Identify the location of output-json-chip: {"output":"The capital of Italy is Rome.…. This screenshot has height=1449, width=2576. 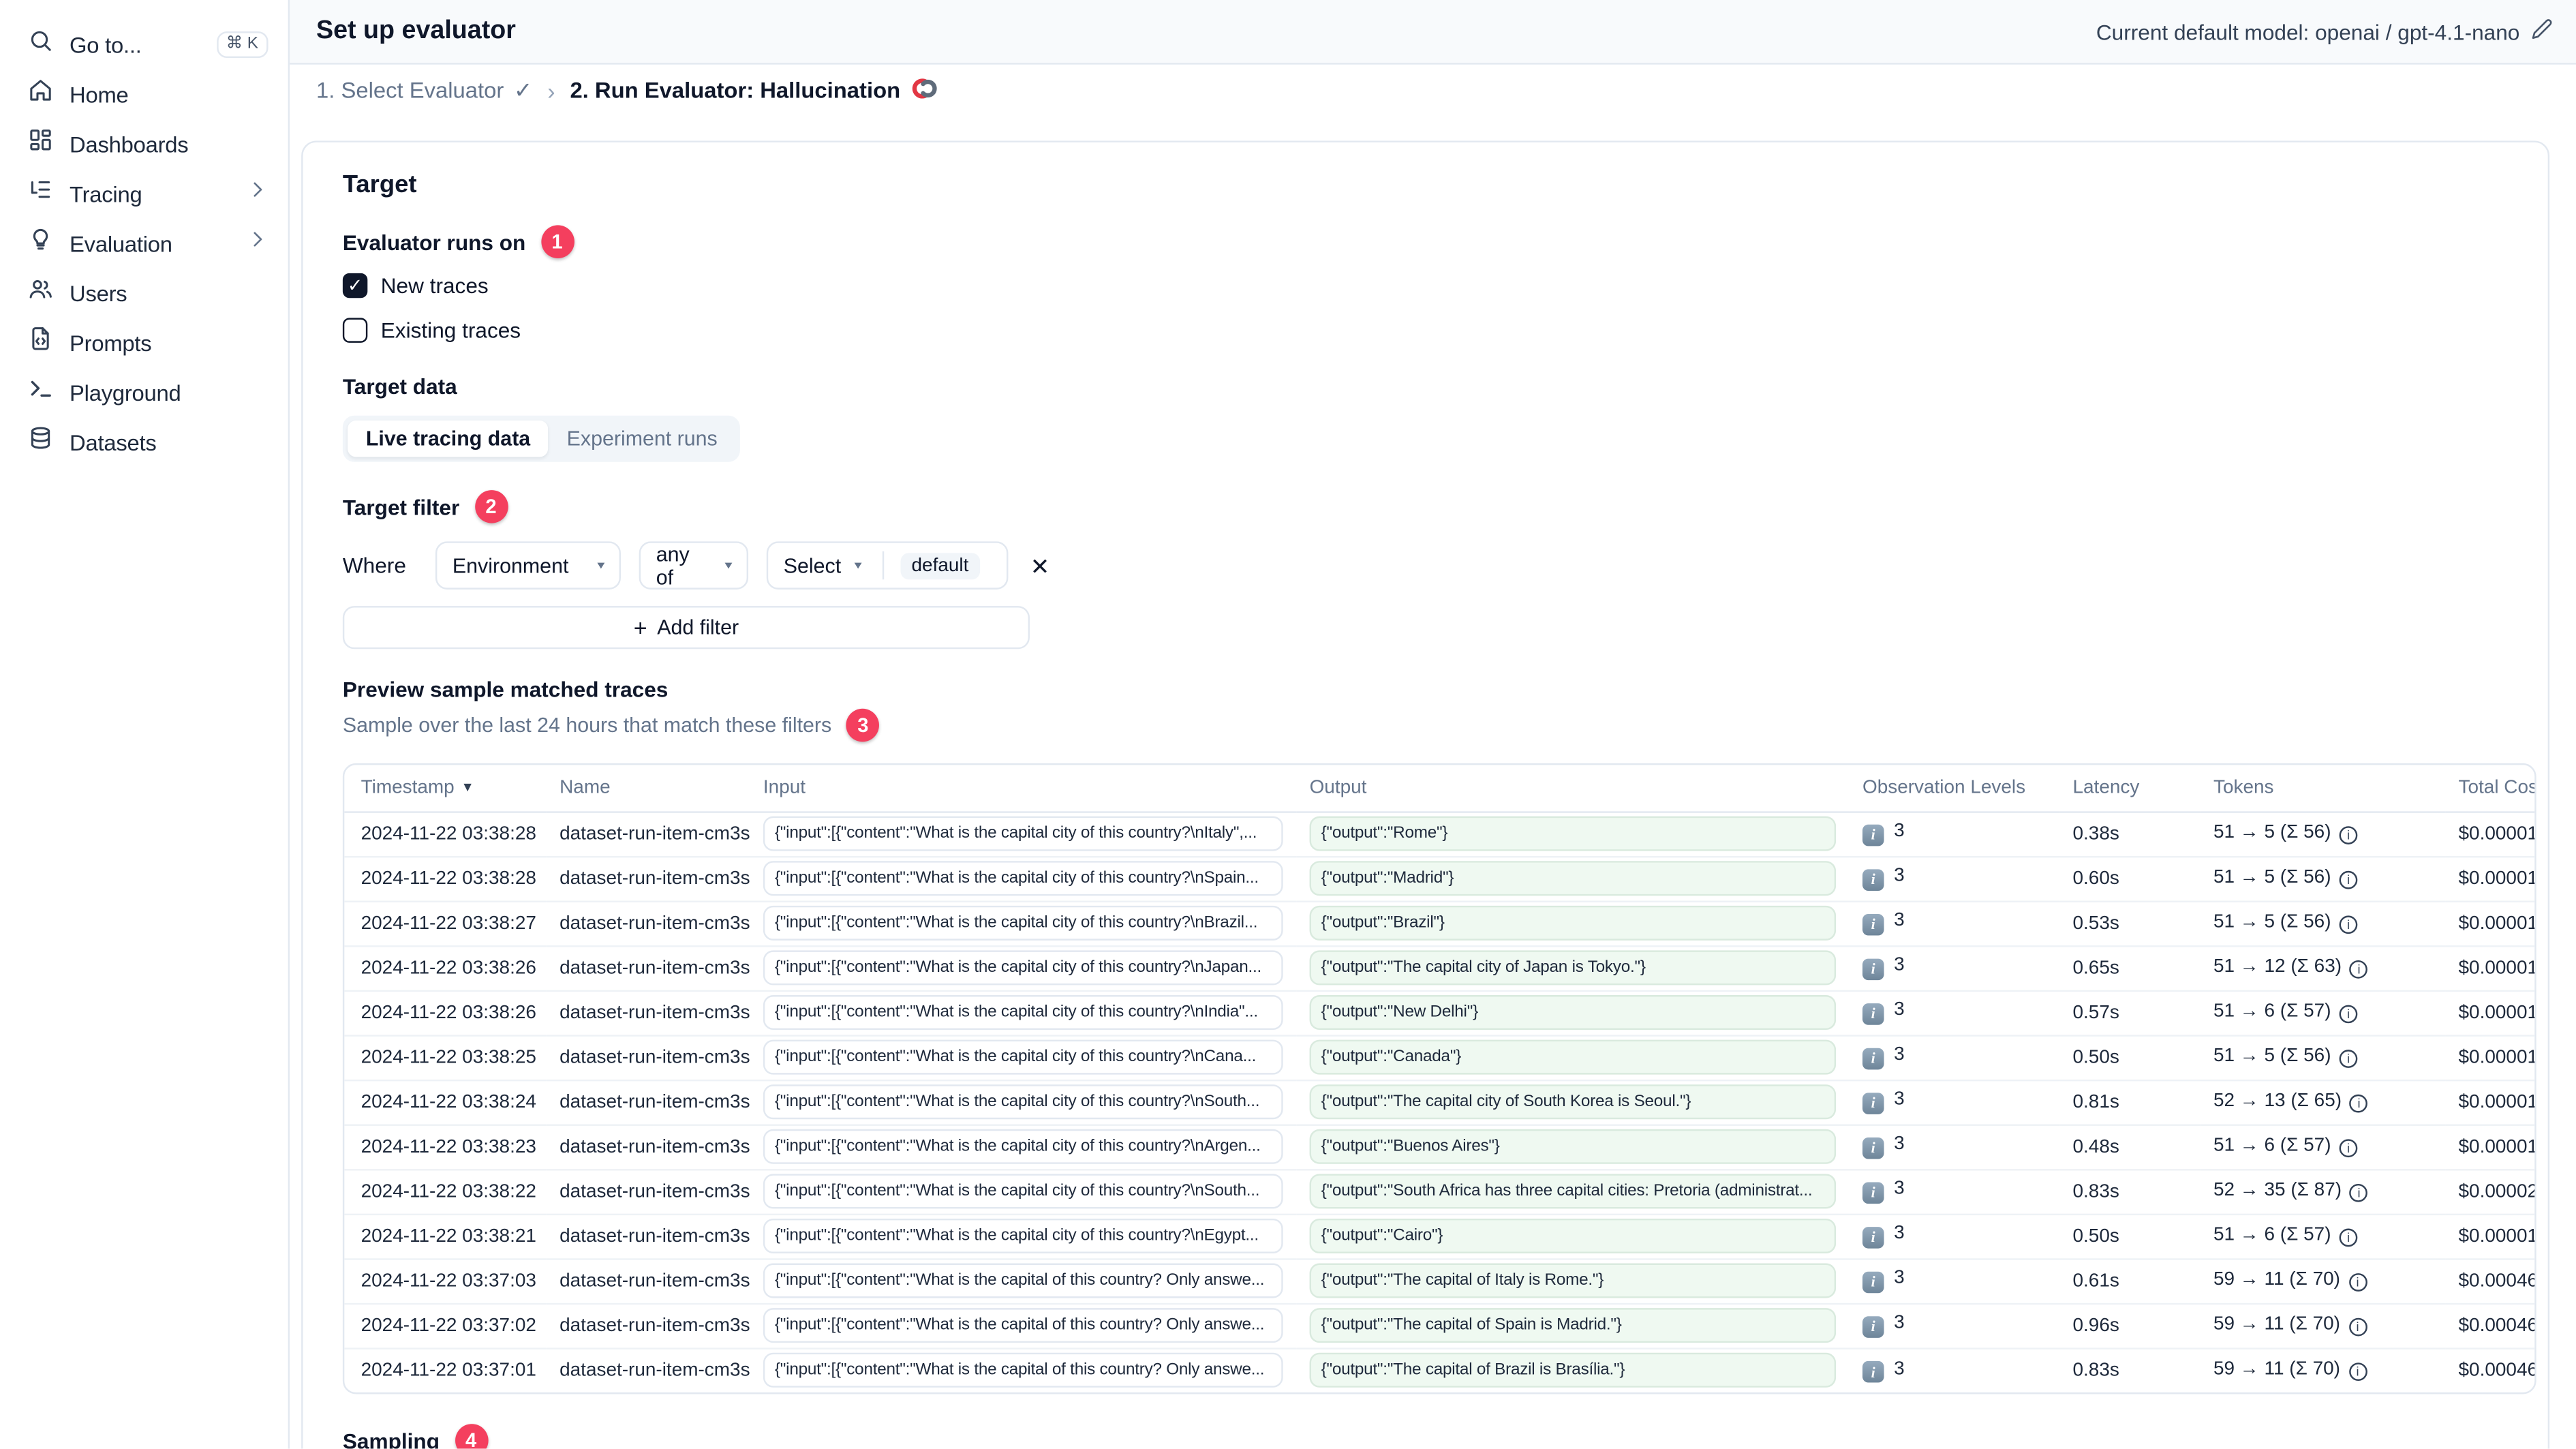
(1573, 1280).